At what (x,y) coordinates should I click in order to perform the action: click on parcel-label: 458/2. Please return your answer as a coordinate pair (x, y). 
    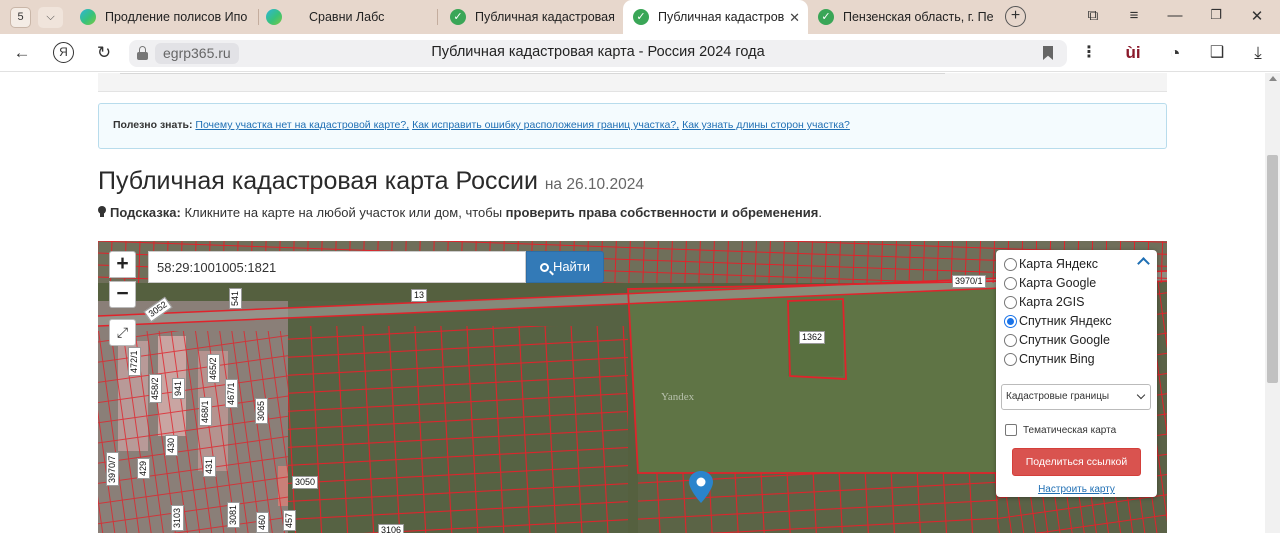
    Looking at the image, I should click on (155, 388).